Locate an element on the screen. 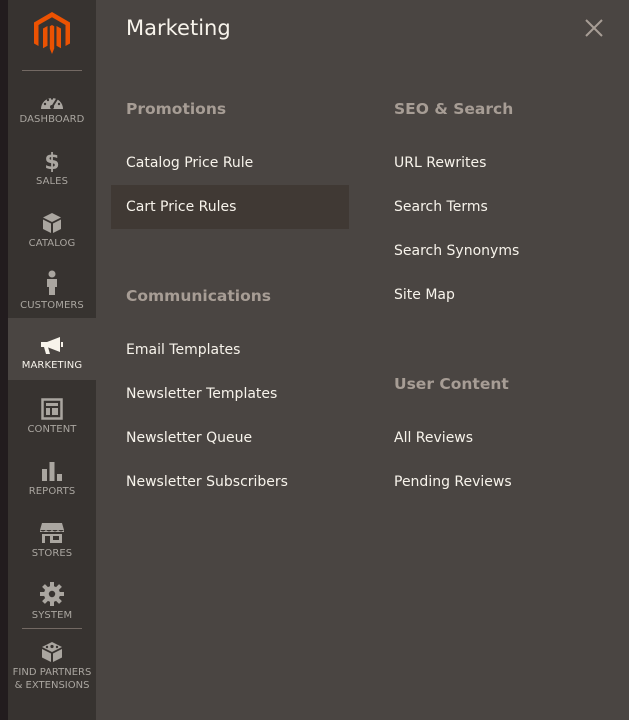 The height and width of the screenshot is (720, 629). group-title-user-content: User Content is located at coordinates (451, 384).